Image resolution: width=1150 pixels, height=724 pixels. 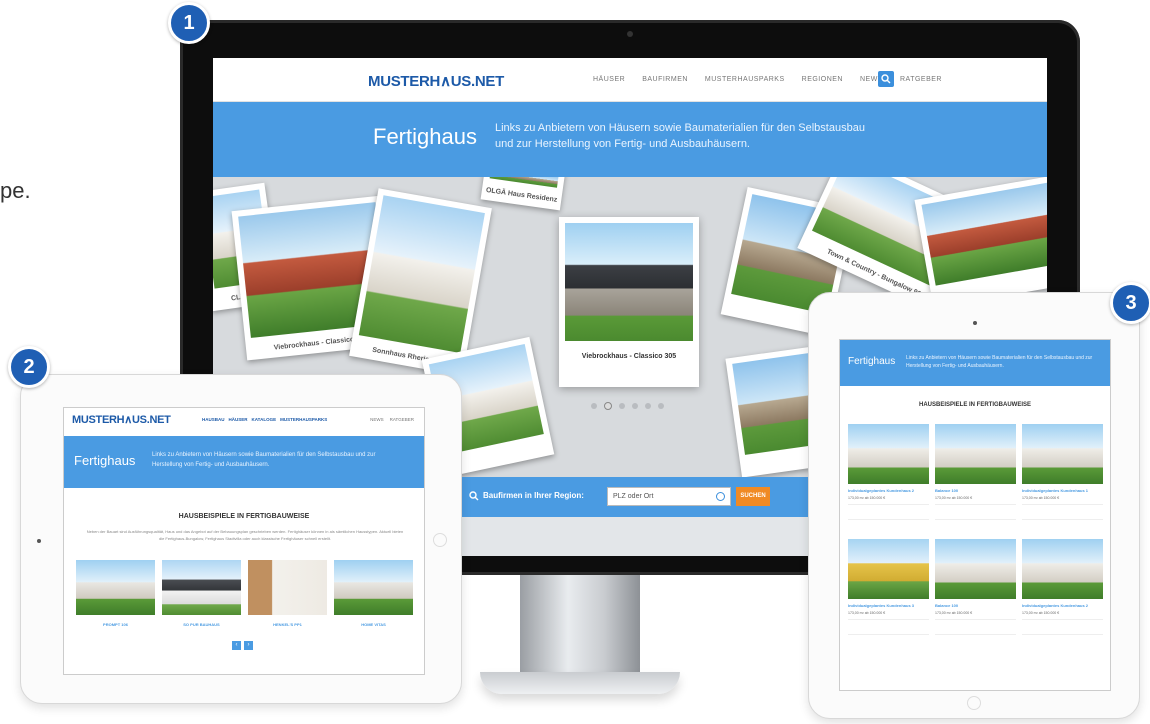 I want to click on menu-item-kataloge: KATALOGE, so click(x=264, y=419).